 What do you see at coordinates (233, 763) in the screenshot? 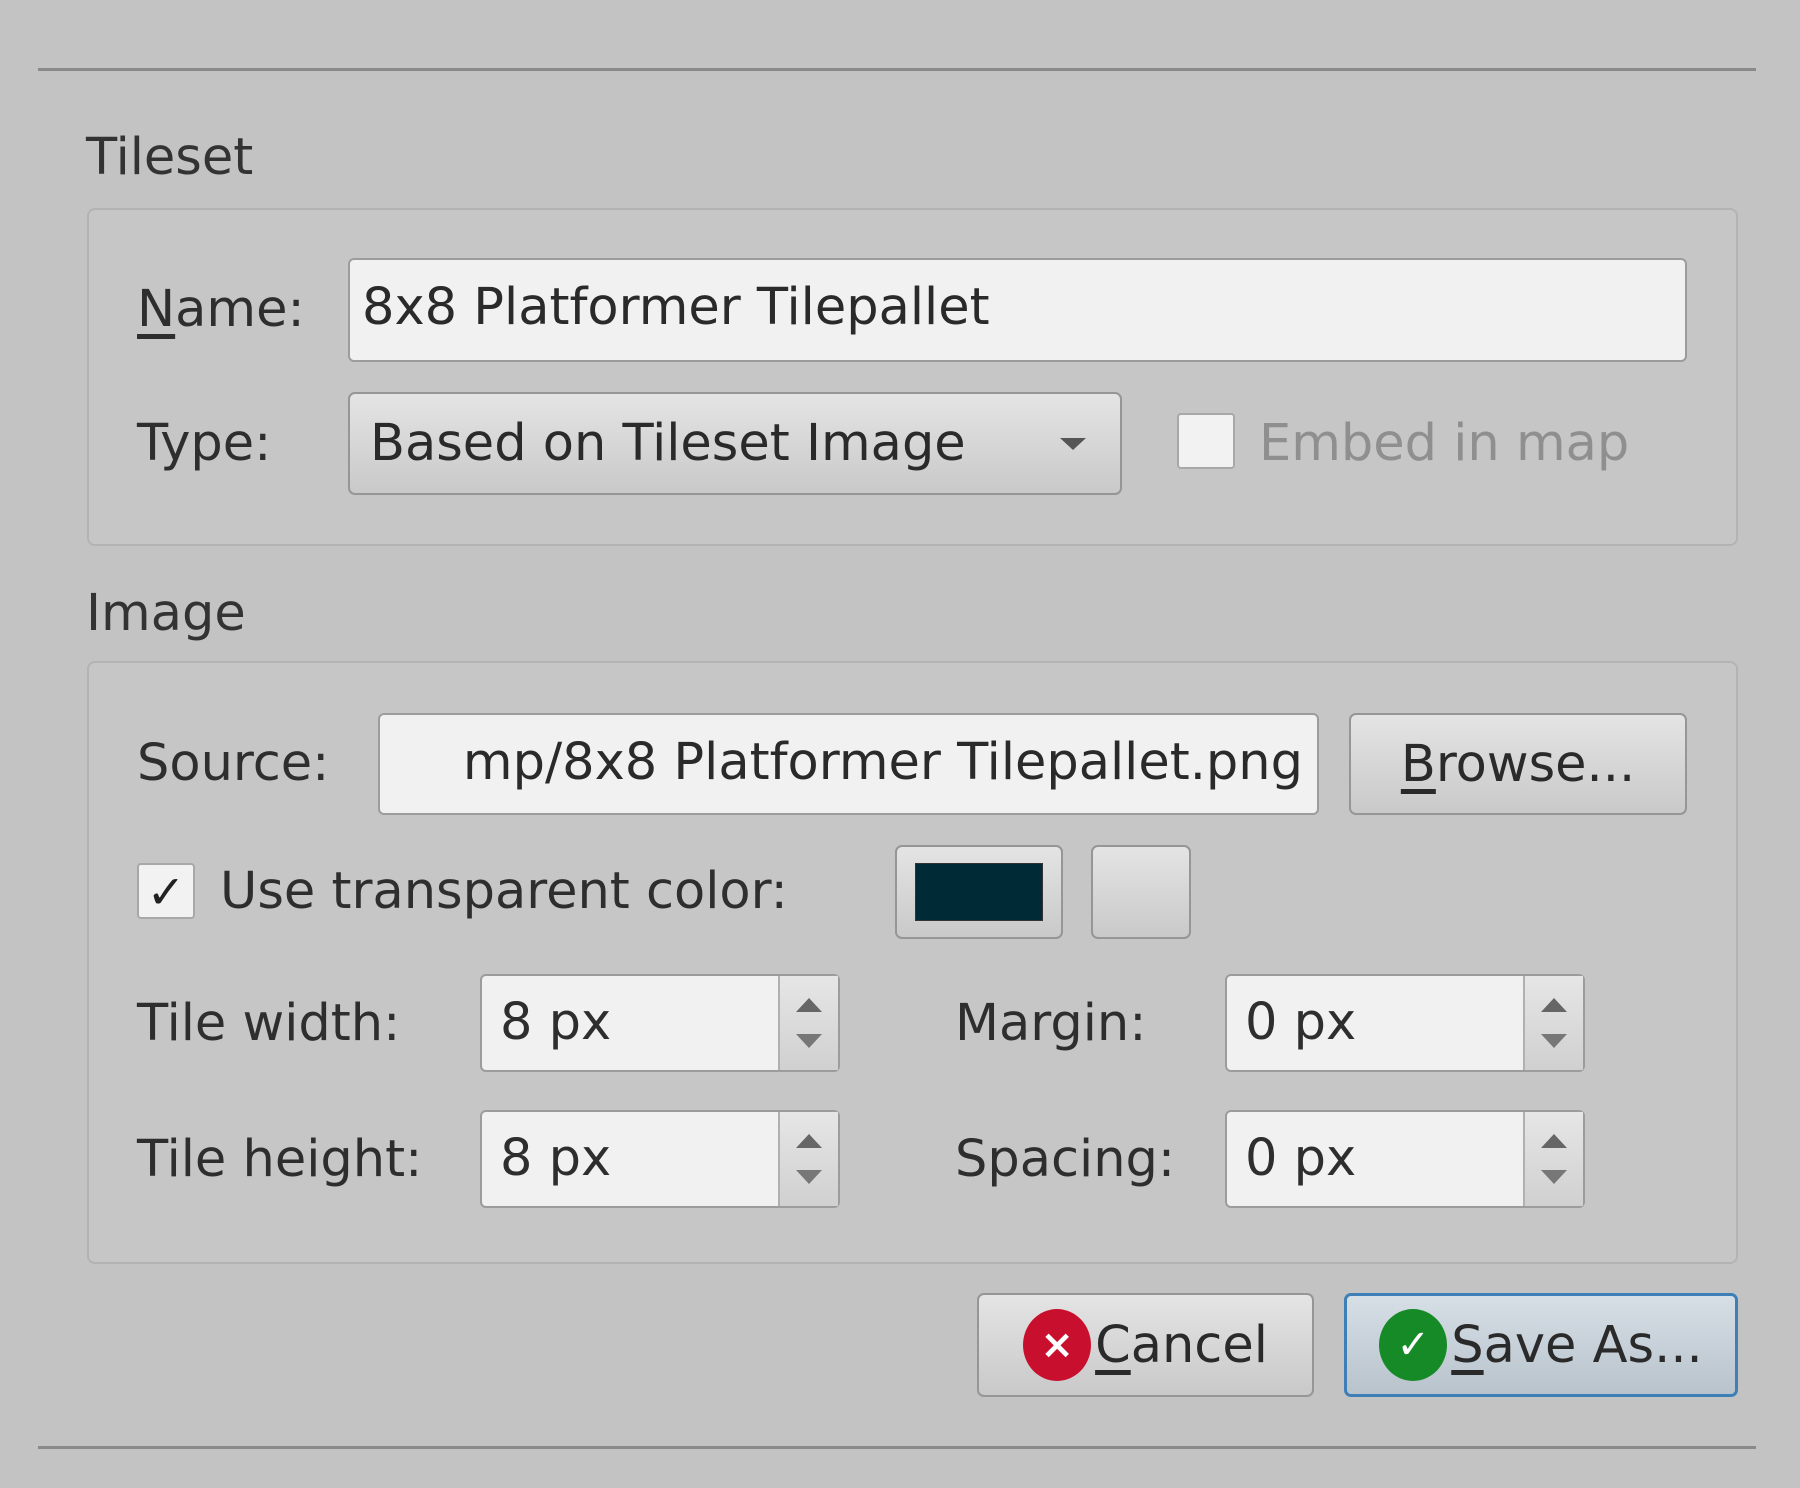
I see `source-label: Source:` at bounding box center [233, 763].